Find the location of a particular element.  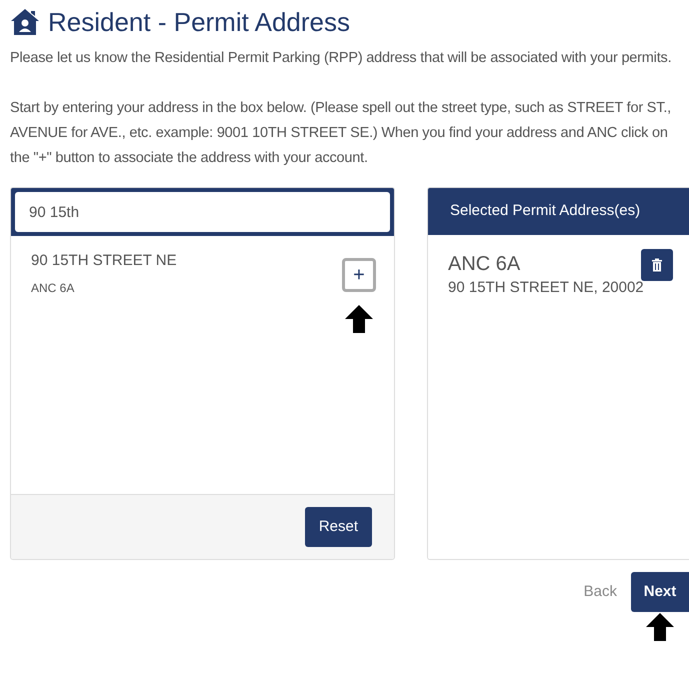

add-address-button: + is located at coordinates (359, 275).